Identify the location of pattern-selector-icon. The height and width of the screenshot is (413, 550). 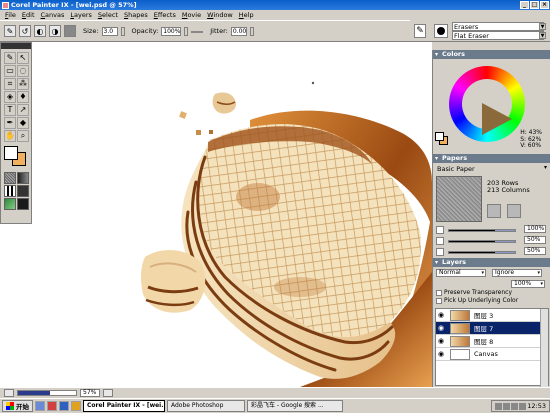
(10, 191).